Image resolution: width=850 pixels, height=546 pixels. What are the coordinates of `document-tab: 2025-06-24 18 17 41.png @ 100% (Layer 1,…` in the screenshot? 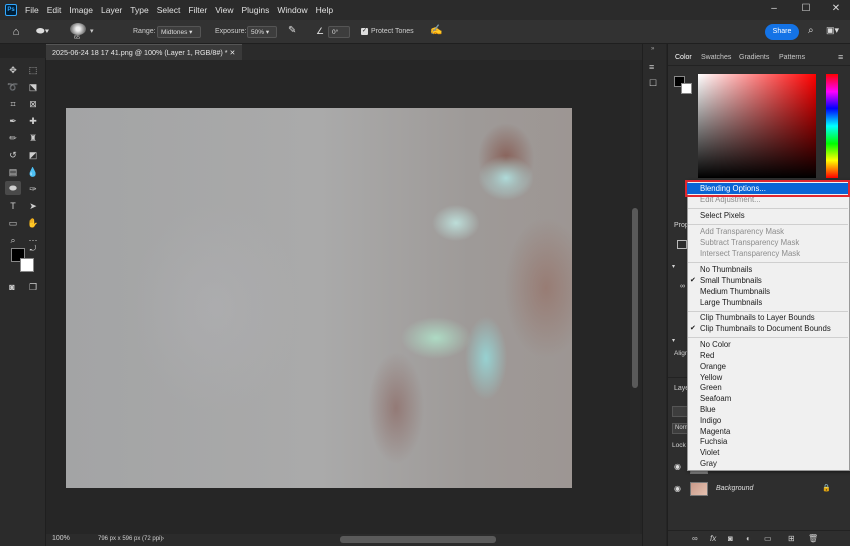 It's located at (144, 52).